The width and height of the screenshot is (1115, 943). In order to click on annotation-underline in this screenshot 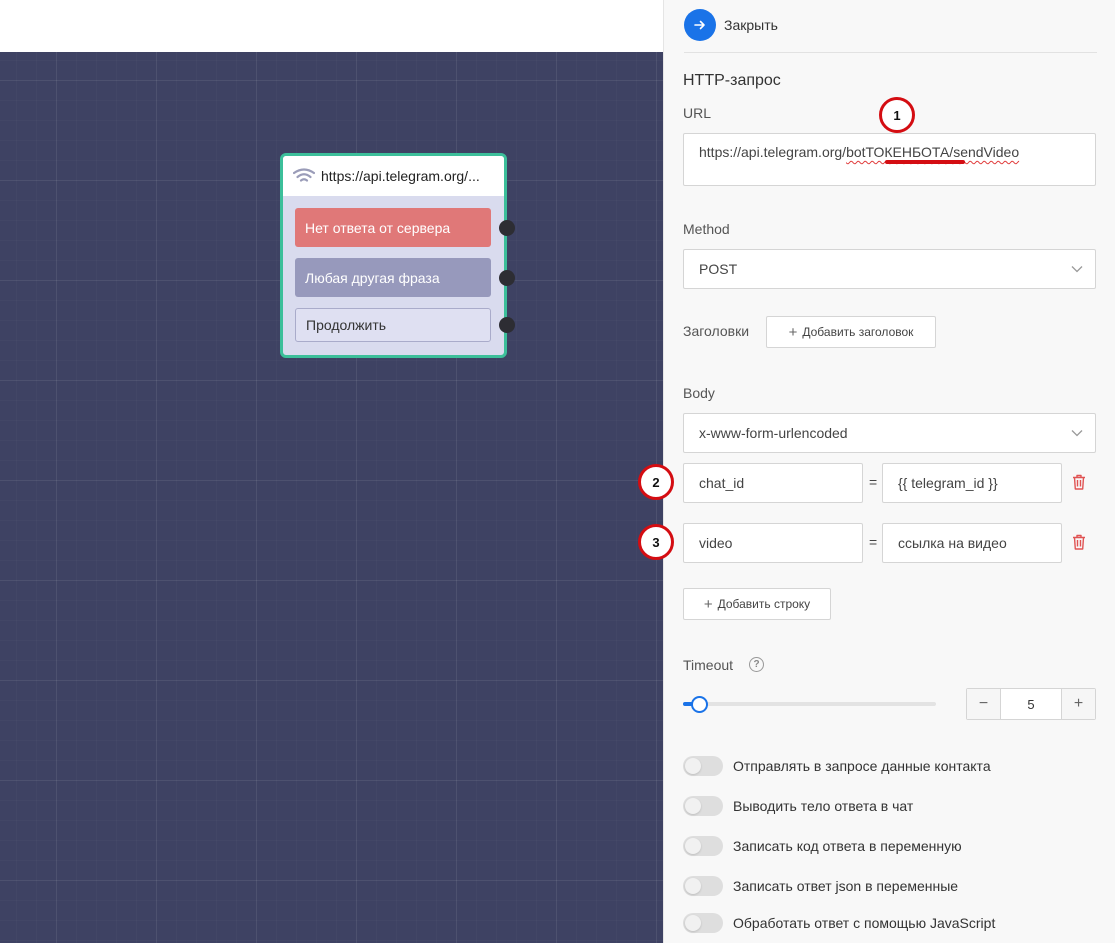, I will do `click(925, 162)`.